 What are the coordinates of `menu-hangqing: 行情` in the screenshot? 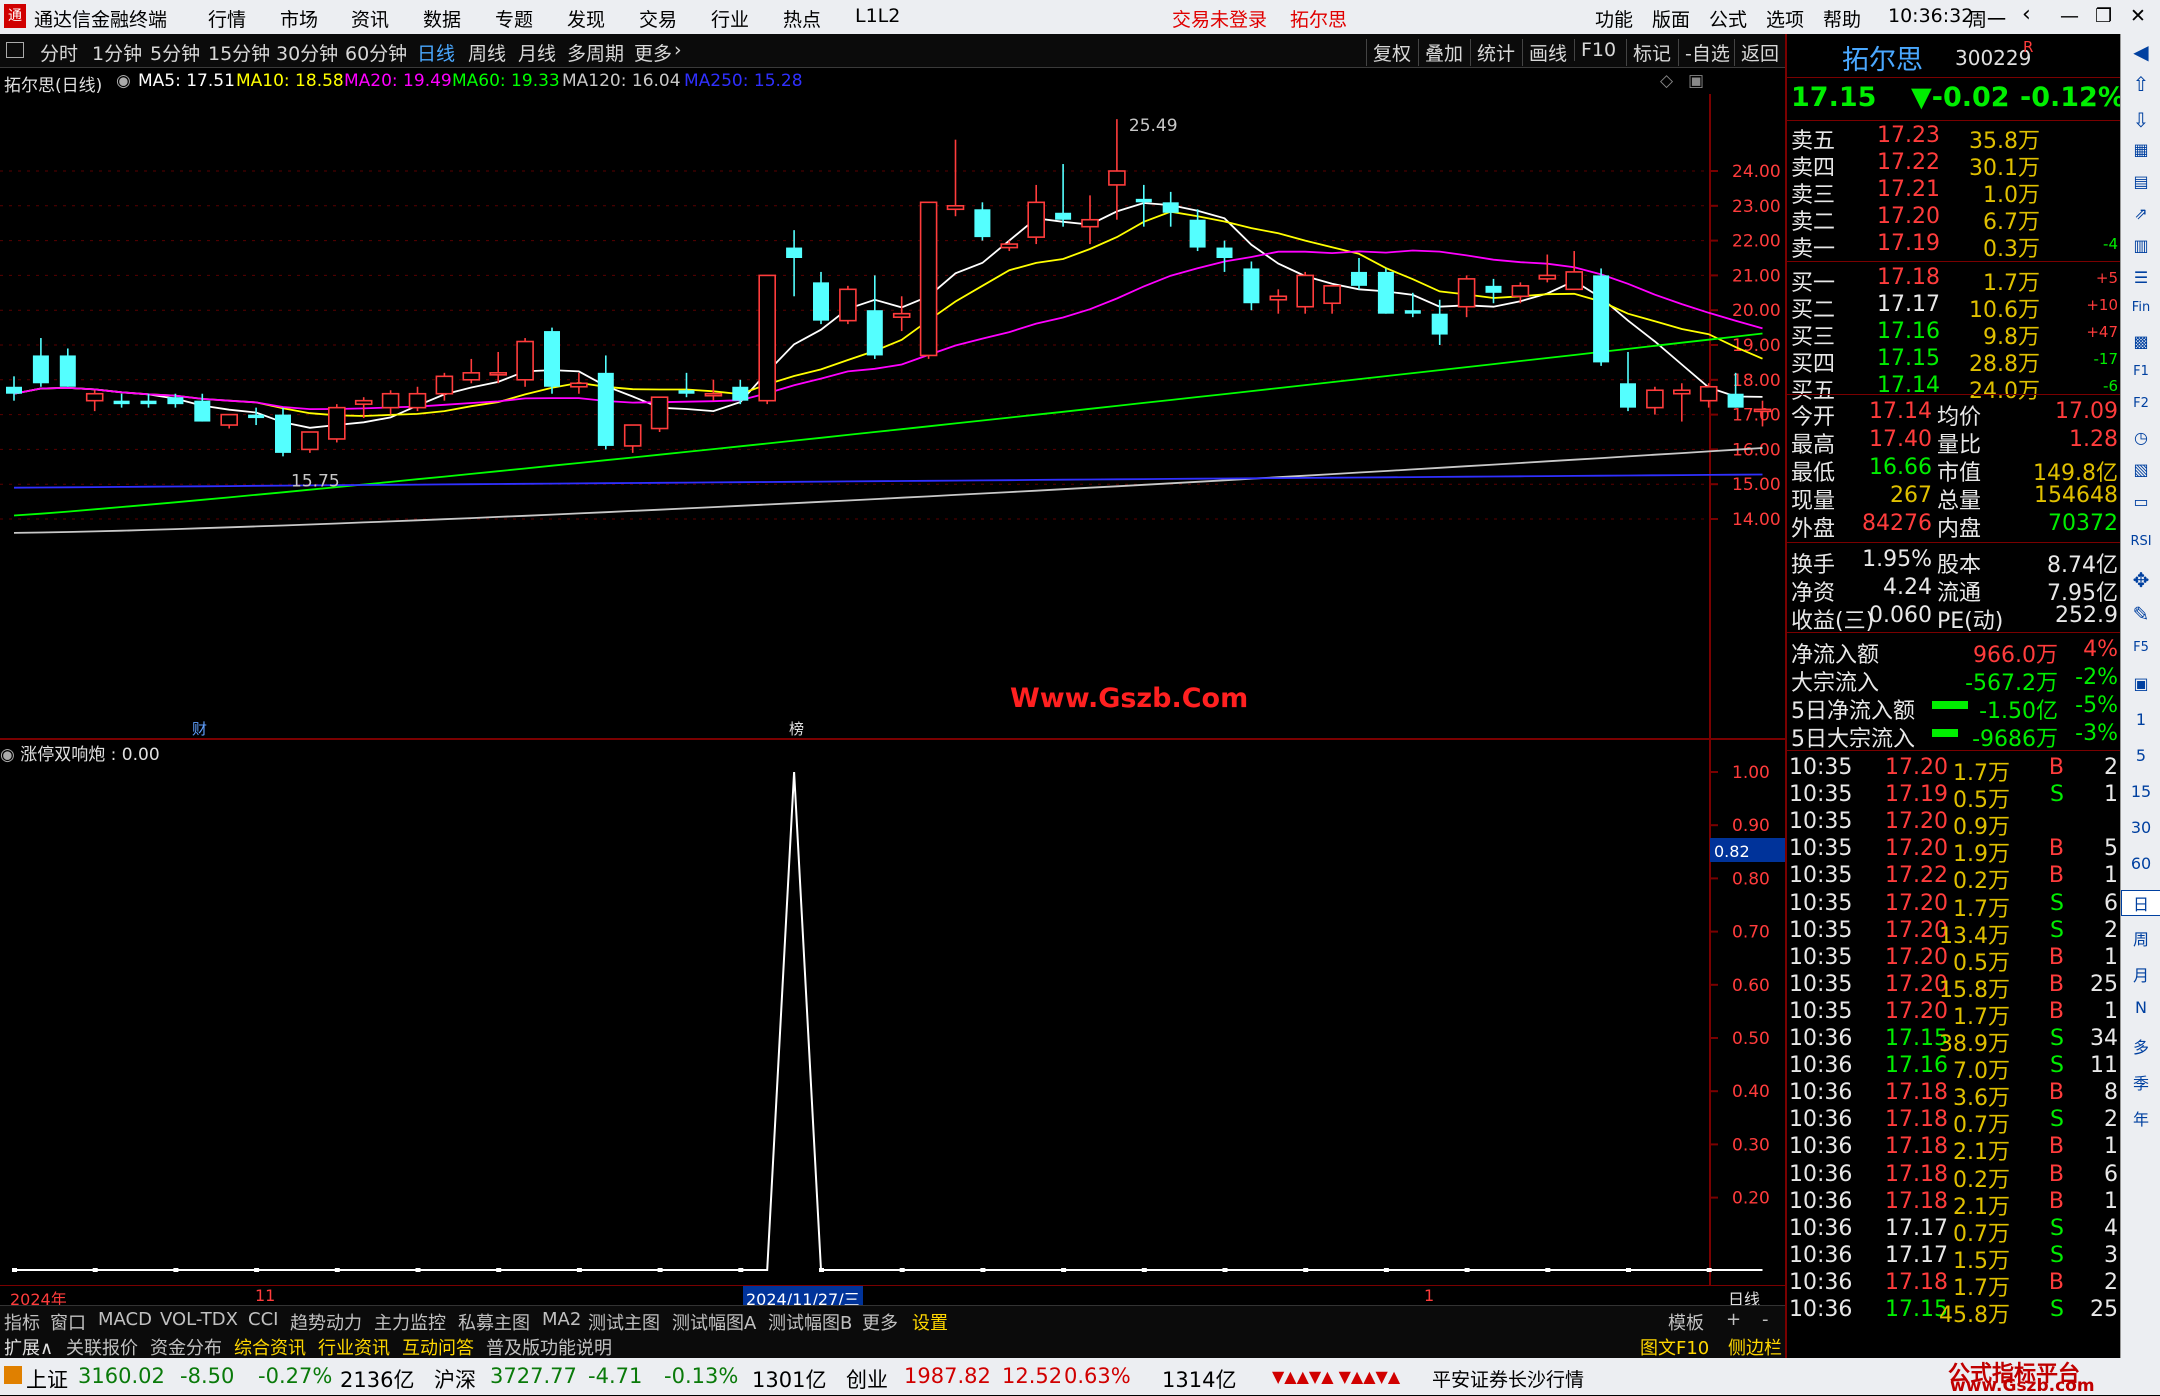 It's located at (227, 18).